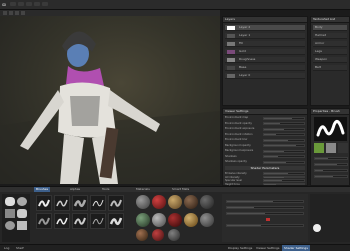 This screenshot has height=251, width=350. I want to click on roughness-swatch, so click(331, 148).